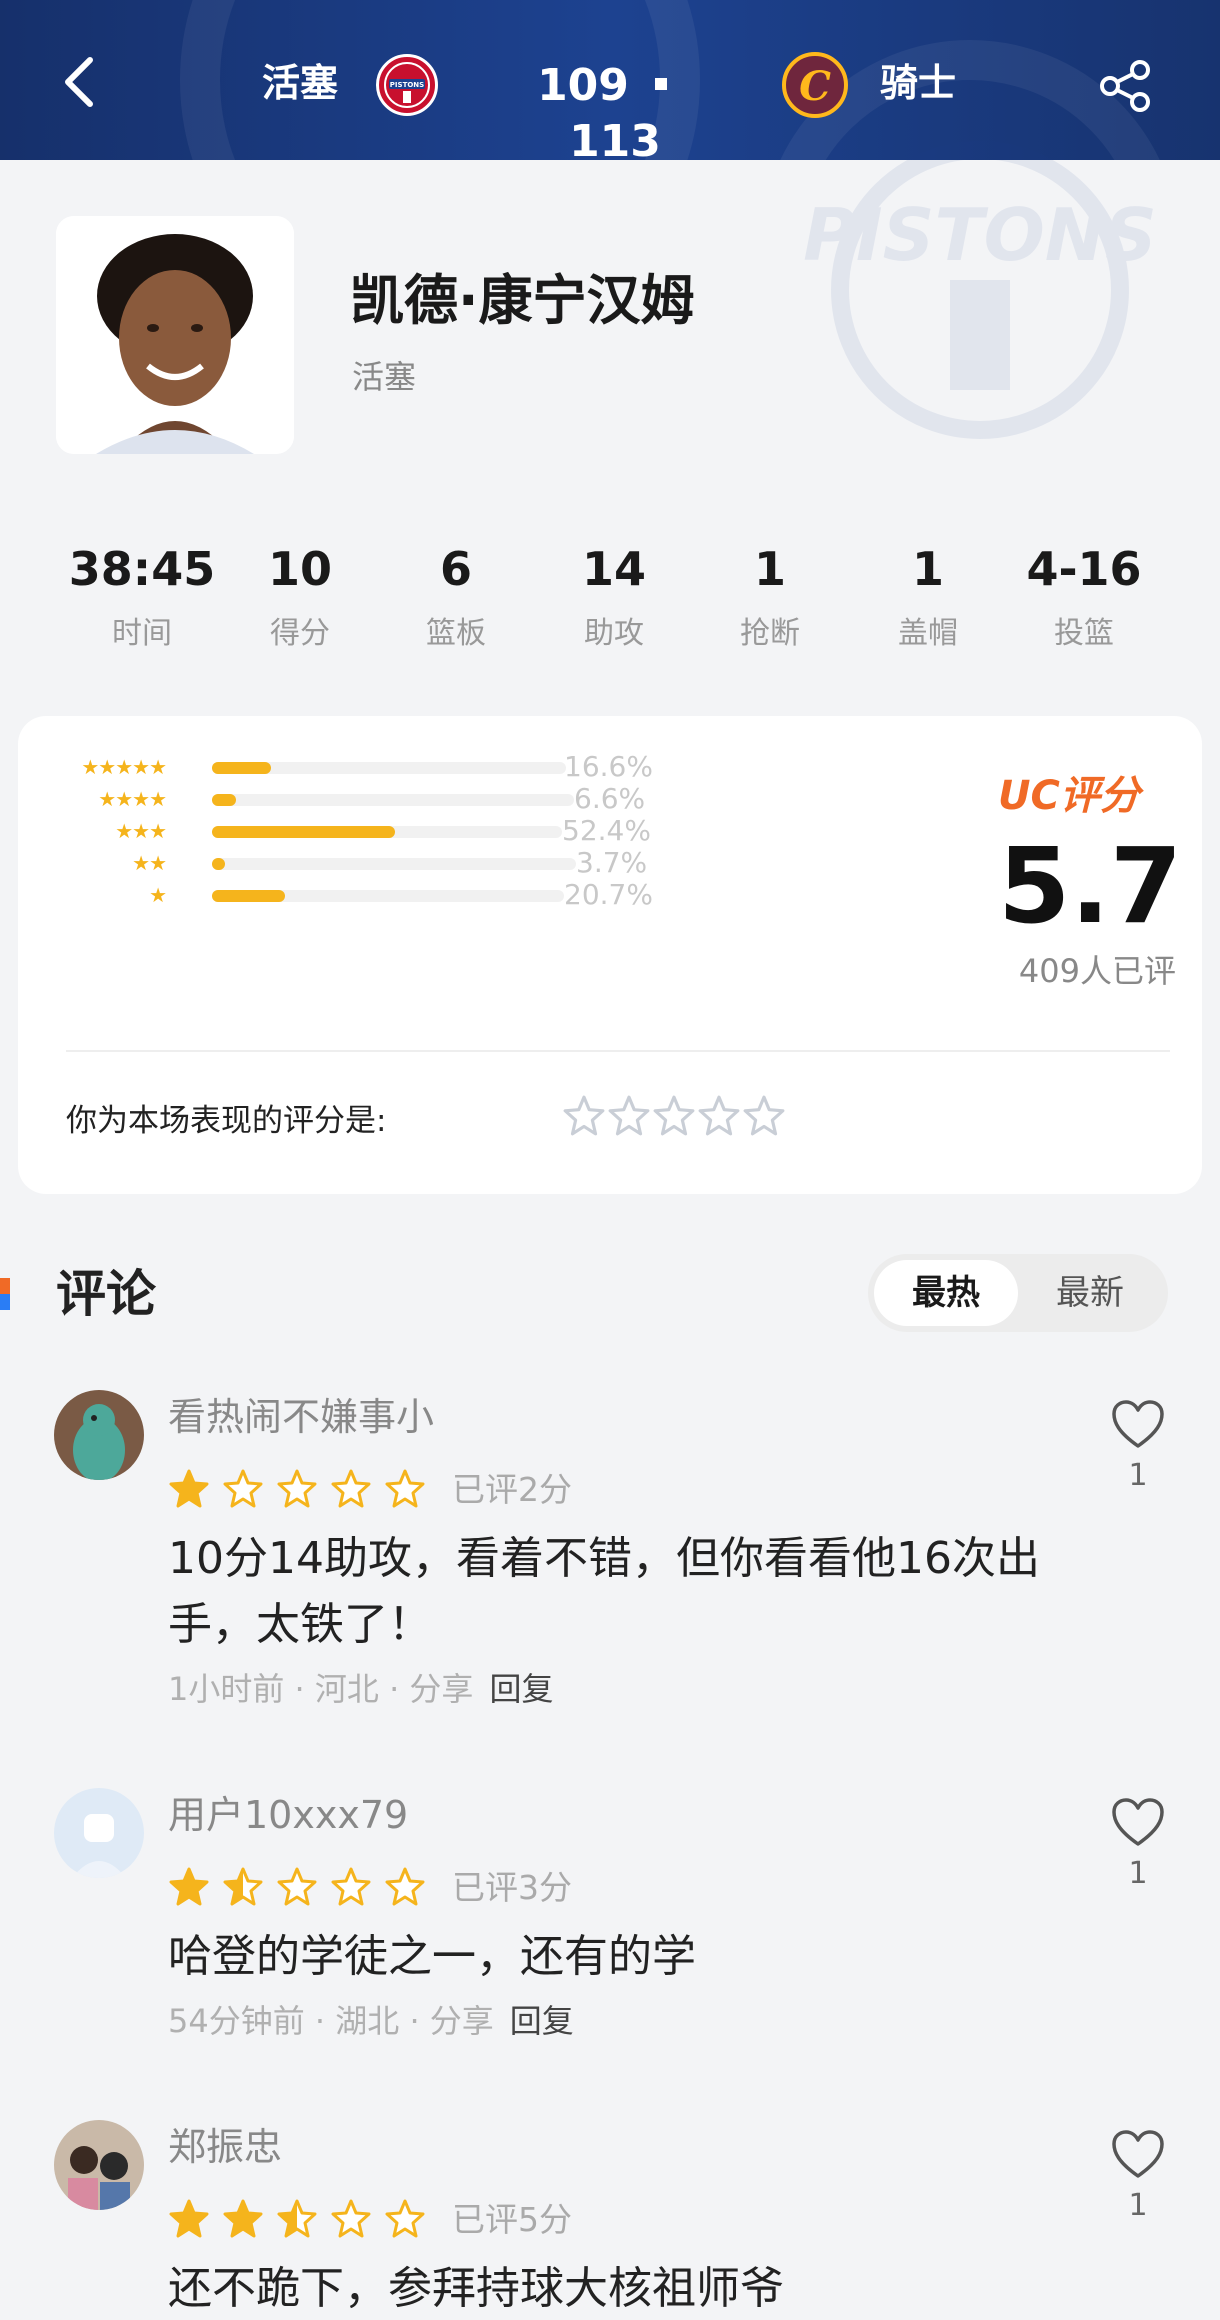 This screenshot has height=2320, width=1220. I want to click on bar-star-label: ★★★★, so click(132, 799).